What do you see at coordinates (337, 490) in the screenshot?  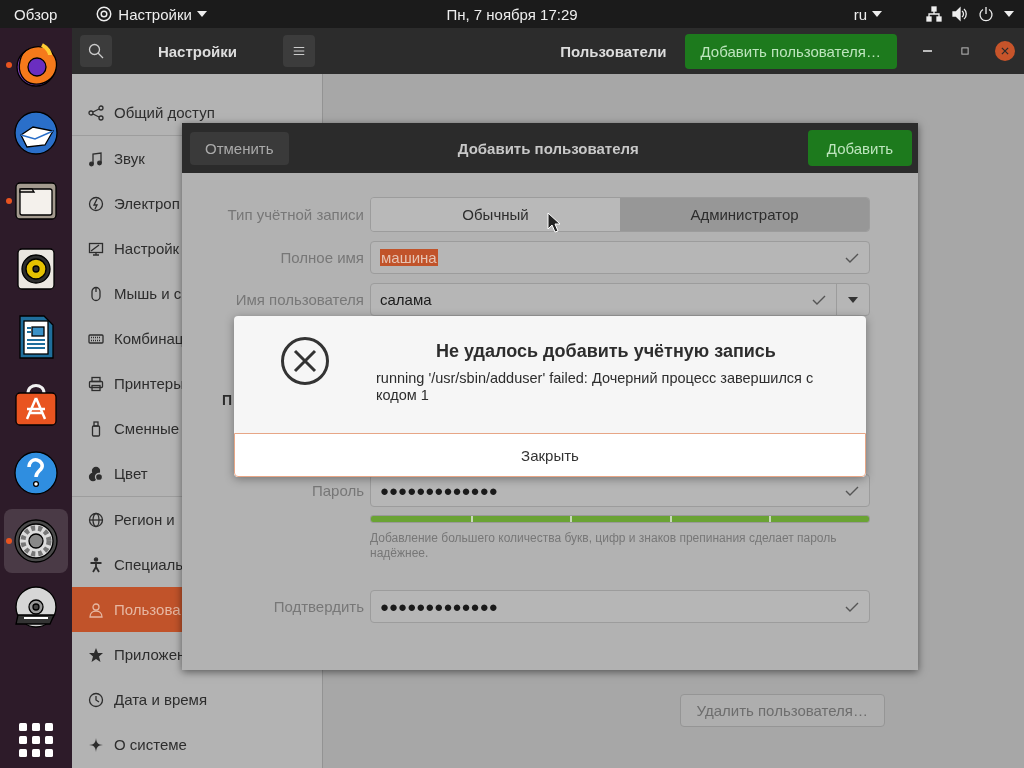 I see `field-label: Пароль` at bounding box center [337, 490].